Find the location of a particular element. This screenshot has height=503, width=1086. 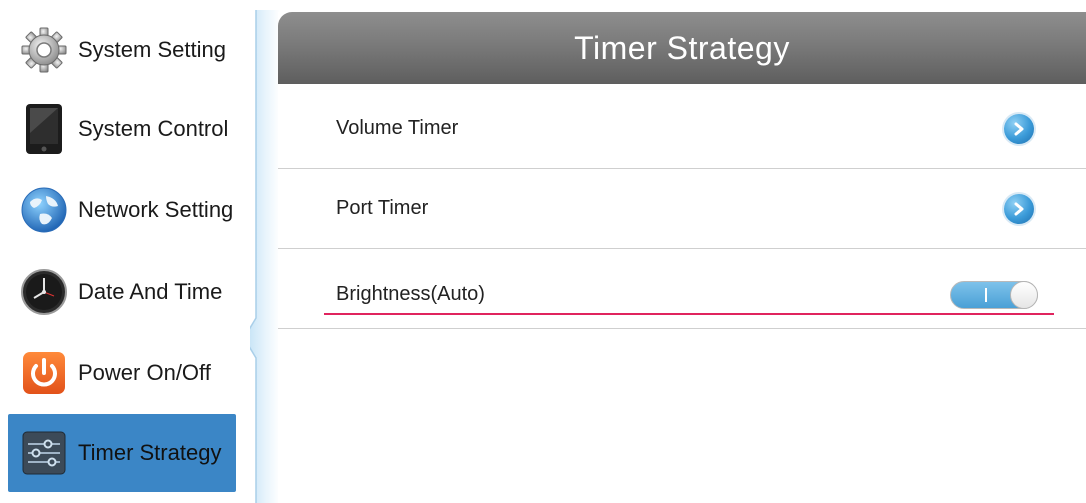

sliders-icon is located at coordinates (44, 453).